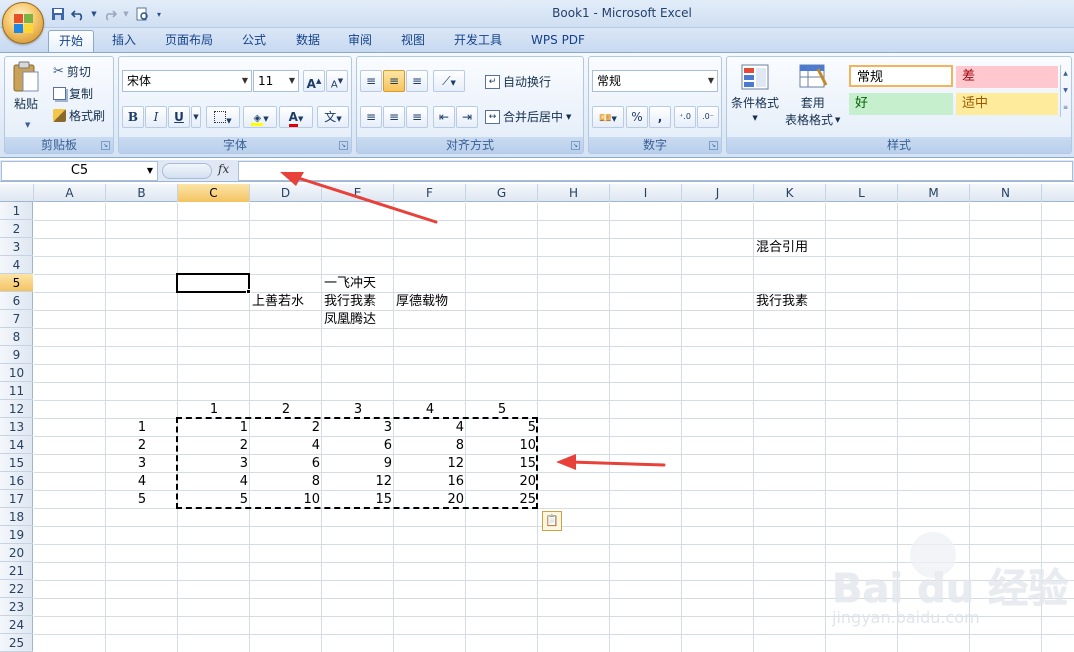 Image resolution: width=1074 pixels, height=652 pixels. Describe the element at coordinates (142, 193) in the screenshot. I see `column-header-b: B` at that location.